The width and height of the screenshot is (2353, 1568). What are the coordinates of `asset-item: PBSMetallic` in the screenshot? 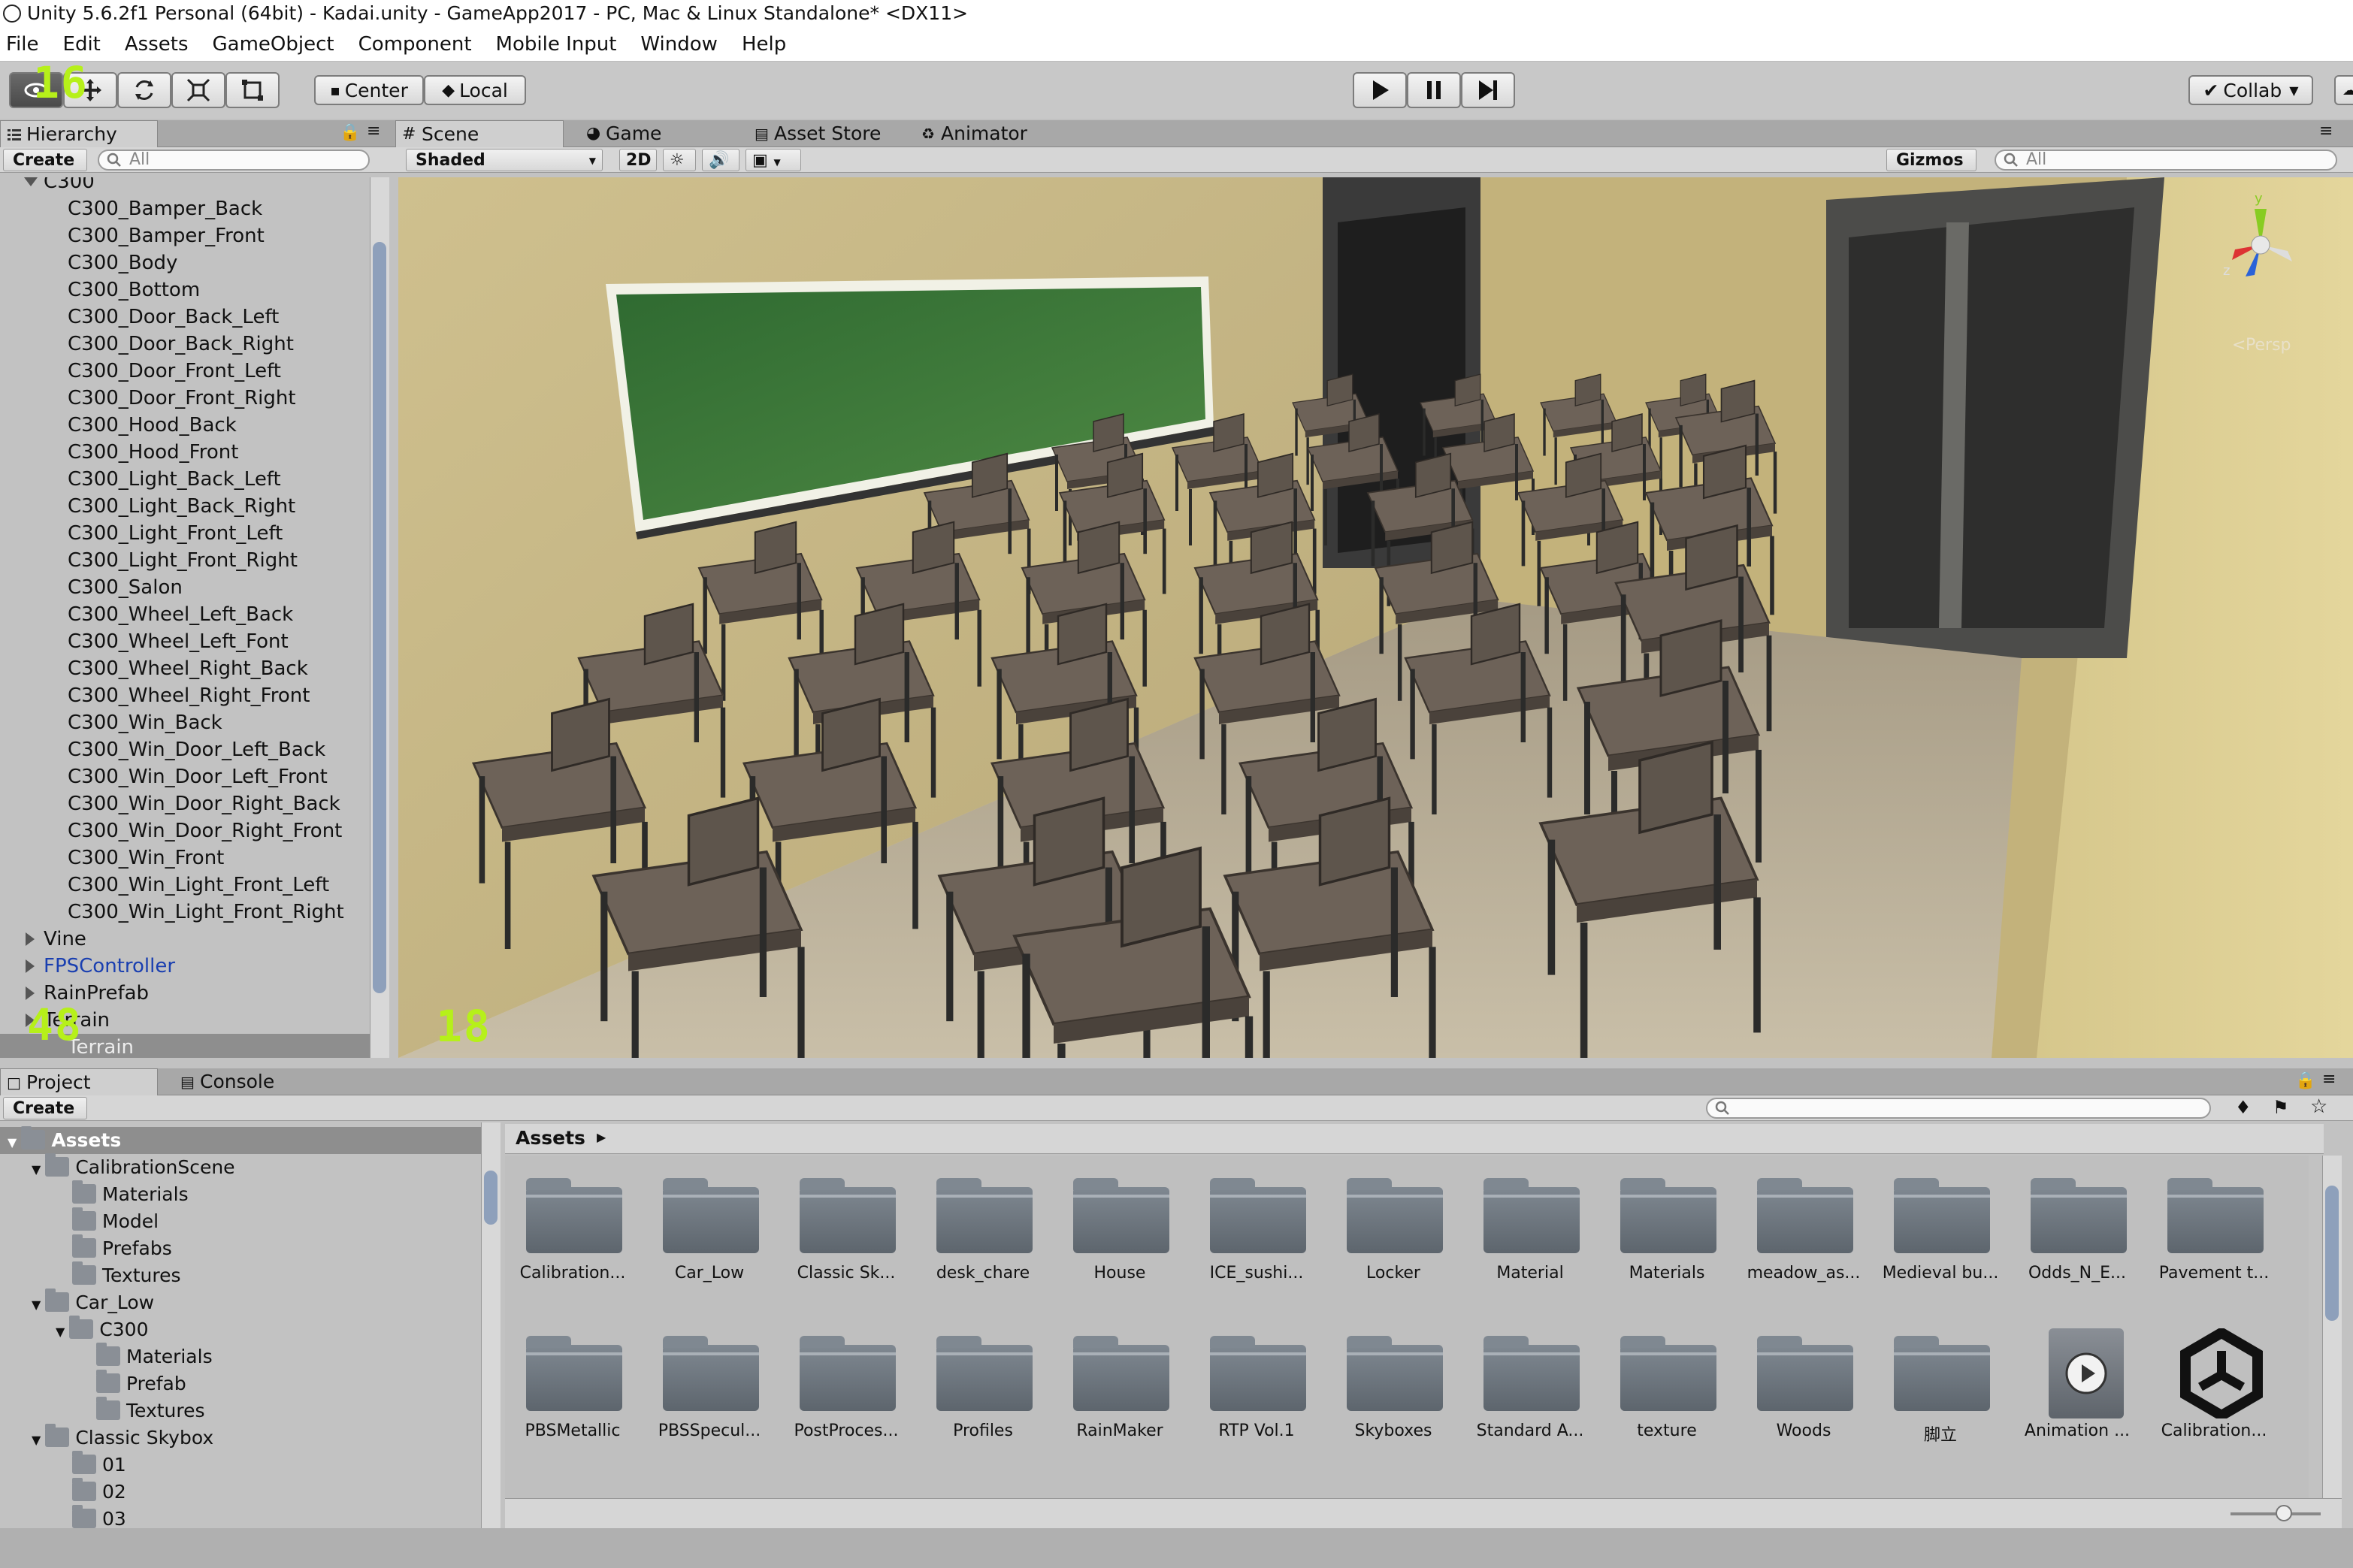 It's located at (565, 1388).